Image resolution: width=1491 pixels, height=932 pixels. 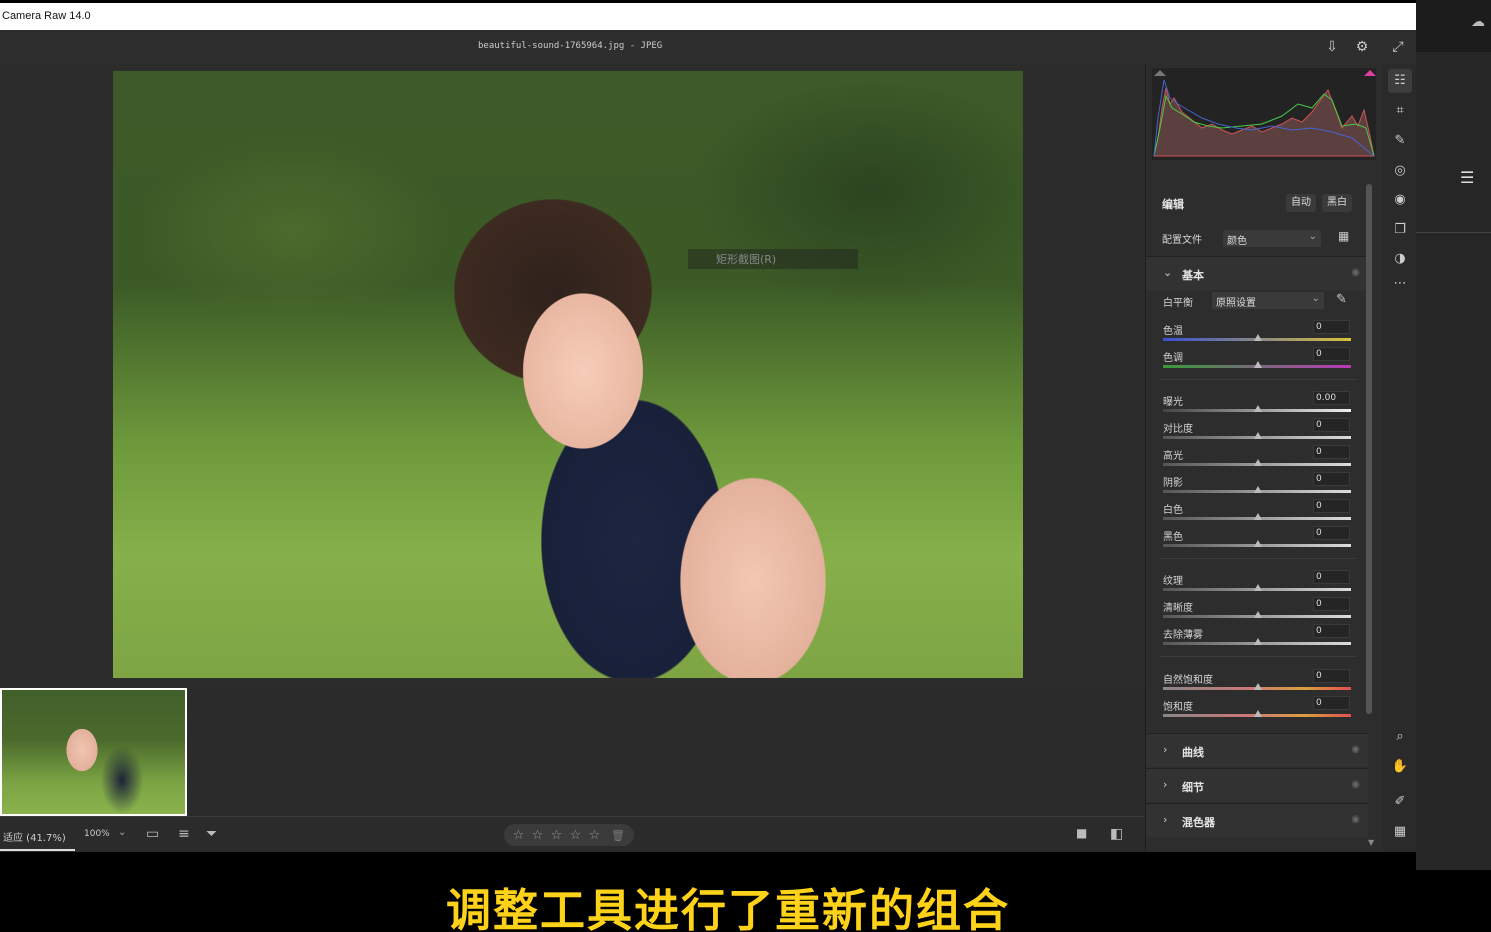 I want to click on highlight-clipping-icon, so click(x=1370, y=73).